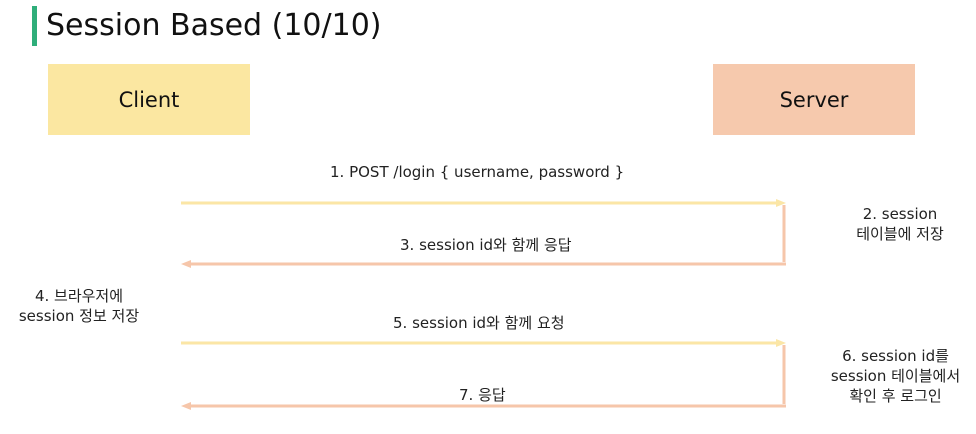  What do you see at coordinates (900, 224) in the screenshot?
I see `note-server-store: 2. session 테이블에 저장` at bounding box center [900, 224].